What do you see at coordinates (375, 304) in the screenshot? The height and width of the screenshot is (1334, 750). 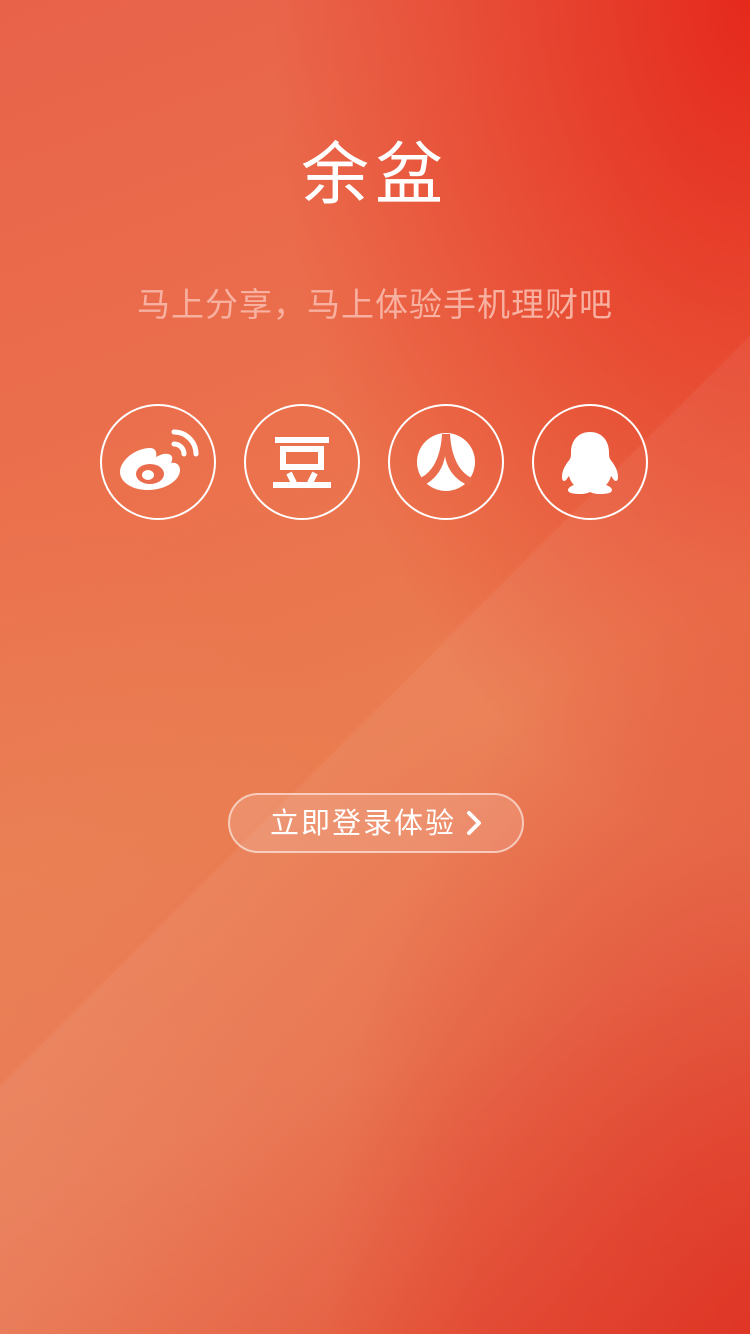 I see `share-prompt: 马上分享，马上体验手机理财吧` at bounding box center [375, 304].